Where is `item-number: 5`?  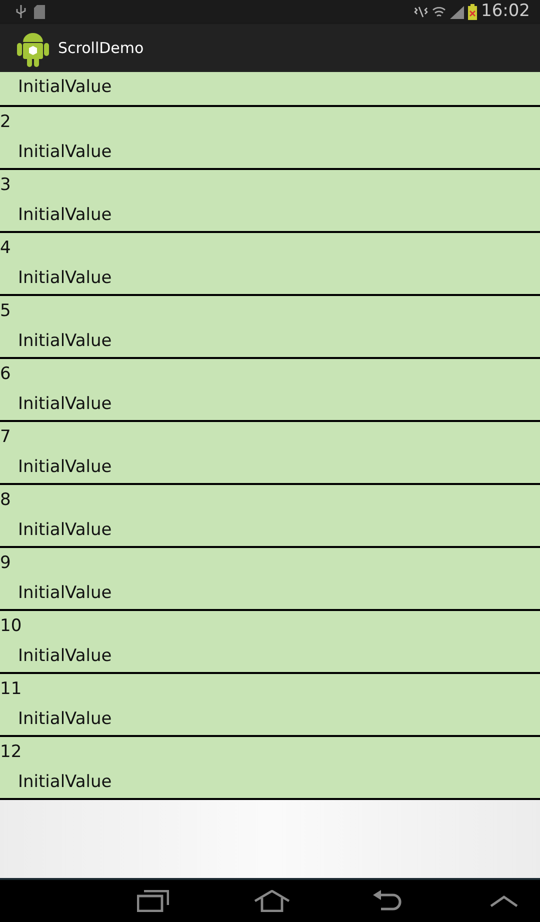 item-number: 5 is located at coordinates (5, 311).